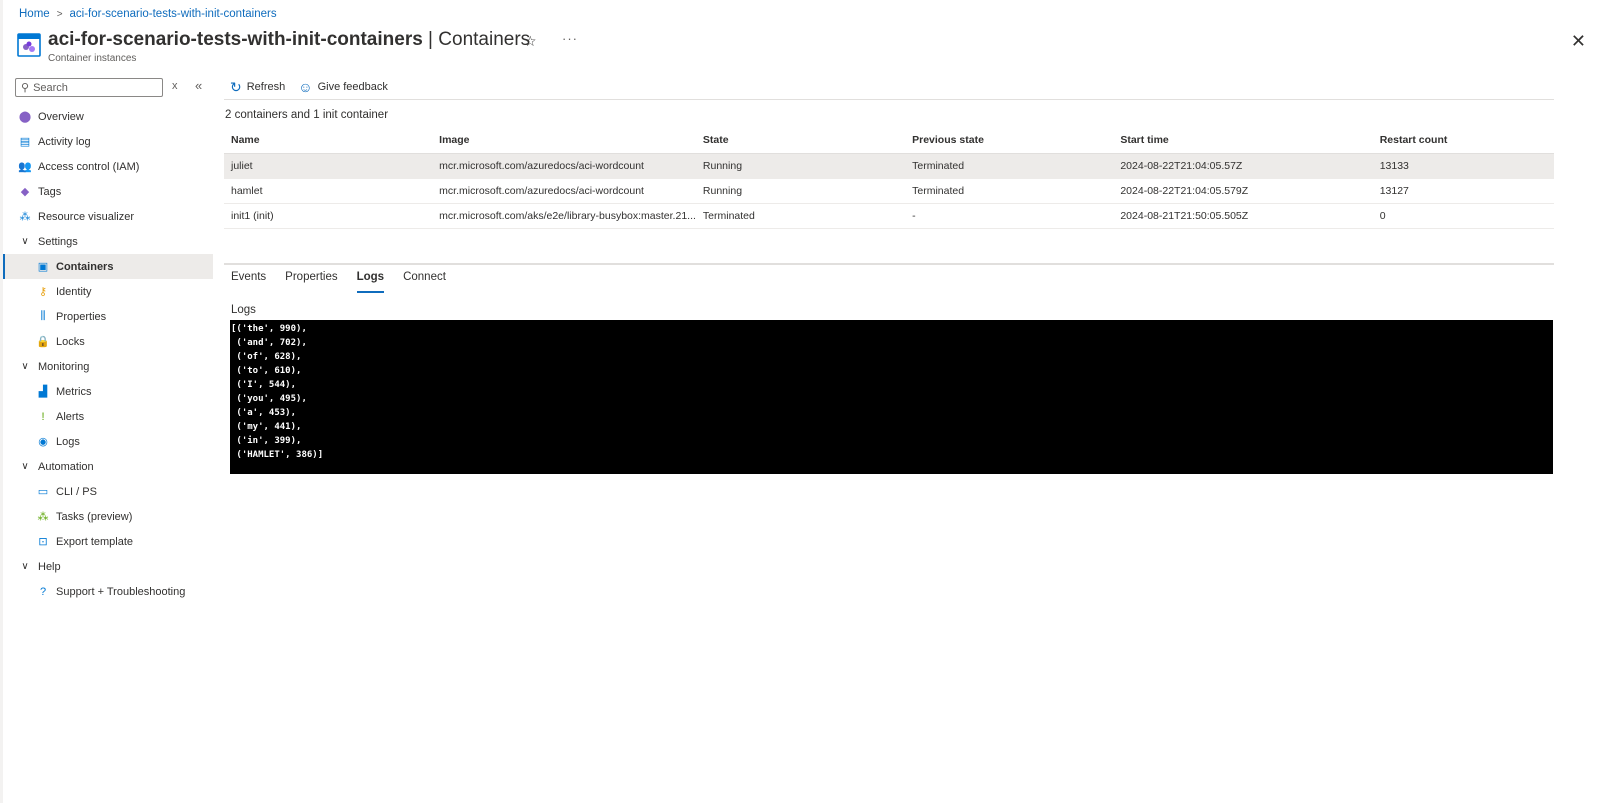  I want to click on sidebar-item-access-control-iam: 👥 Access control (IAM), so click(108, 166).